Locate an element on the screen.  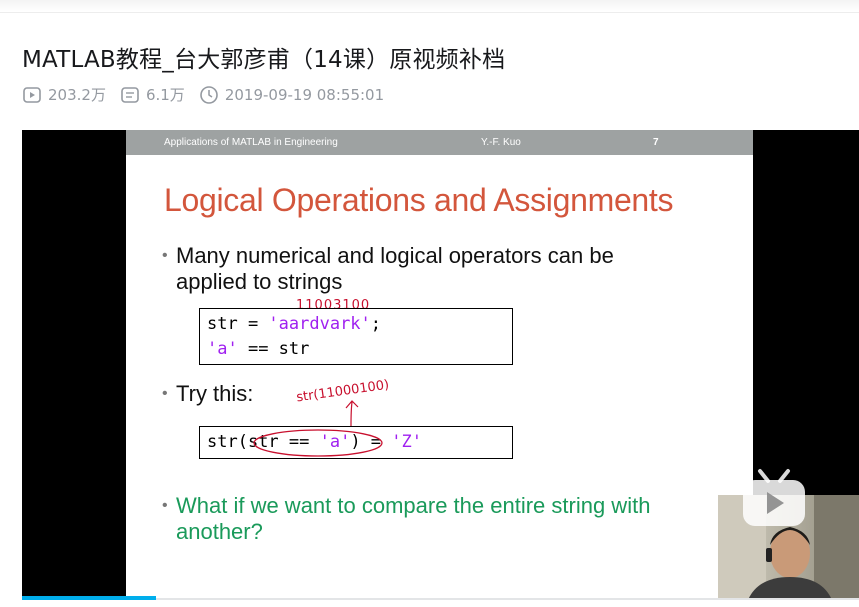
bullet-operators-line2: applied to strings is located at coordinates (259, 281).